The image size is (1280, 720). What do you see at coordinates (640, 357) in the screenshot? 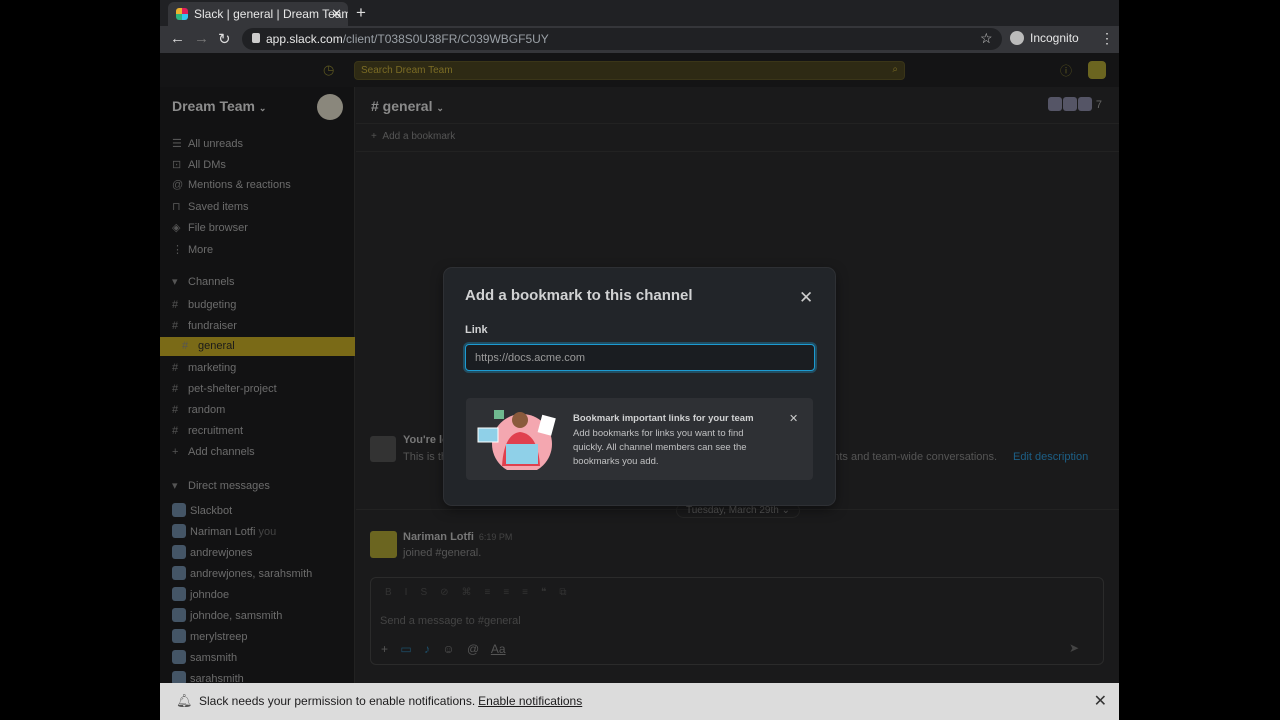
I see `link-input` at bounding box center [640, 357].